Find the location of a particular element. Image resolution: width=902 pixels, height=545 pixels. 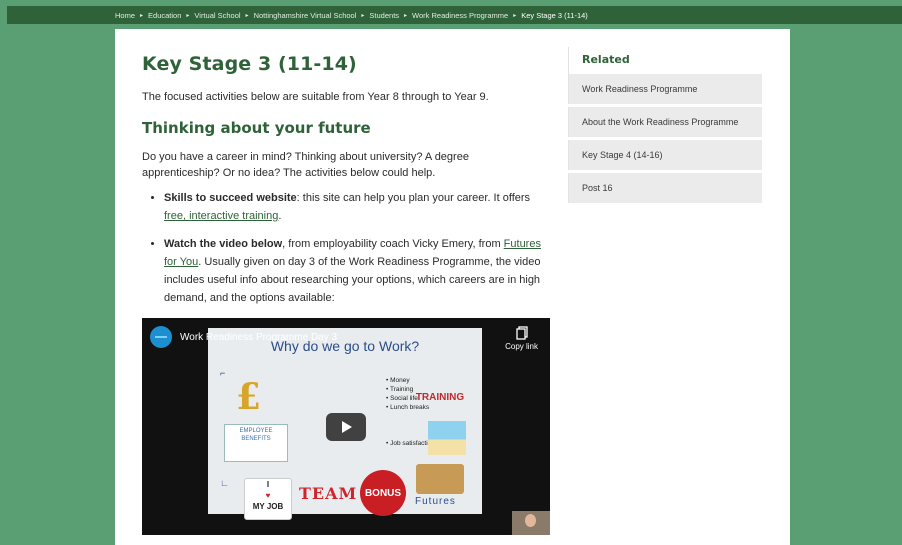

mug-text: I is located at coordinates (268, 484).